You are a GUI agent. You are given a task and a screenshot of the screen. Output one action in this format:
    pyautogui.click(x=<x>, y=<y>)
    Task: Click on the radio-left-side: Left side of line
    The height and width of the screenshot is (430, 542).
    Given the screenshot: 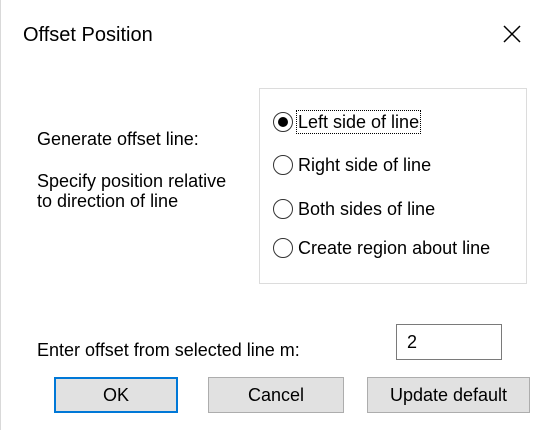 What is the action you would take?
    pyautogui.click(x=347, y=122)
    